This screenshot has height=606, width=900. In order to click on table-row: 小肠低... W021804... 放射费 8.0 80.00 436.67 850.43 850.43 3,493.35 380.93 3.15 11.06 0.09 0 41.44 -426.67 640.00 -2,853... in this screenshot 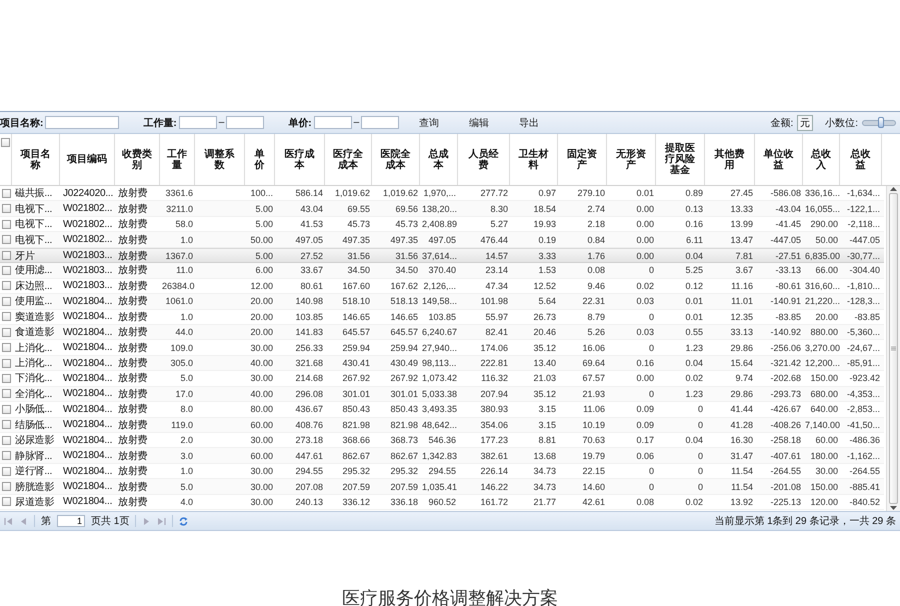, I will do `click(442, 410)`.